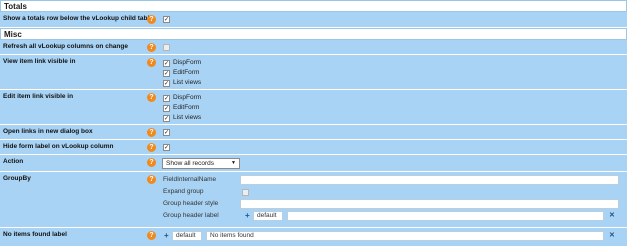  Describe the element at coordinates (166, 73) in the screenshot. I see `view-editform-checkbox: ✓` at that location.